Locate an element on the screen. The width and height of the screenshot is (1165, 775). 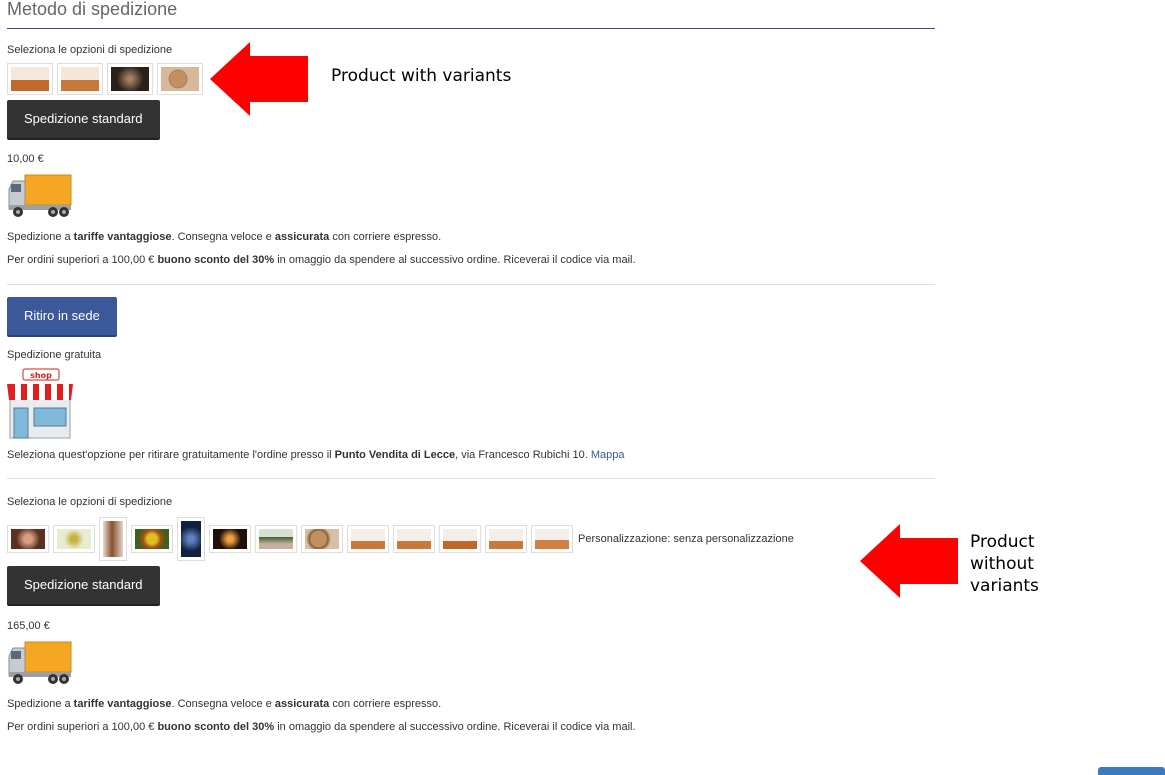
map-link: Mappa is located at coordinates (608, 455).